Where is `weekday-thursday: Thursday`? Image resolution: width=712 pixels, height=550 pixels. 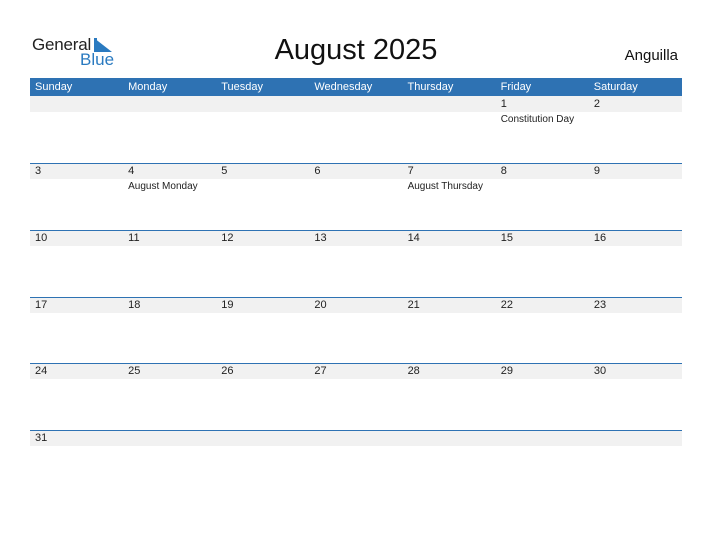
weekday-thursday: Thursday is located at coordinates (430, 87).